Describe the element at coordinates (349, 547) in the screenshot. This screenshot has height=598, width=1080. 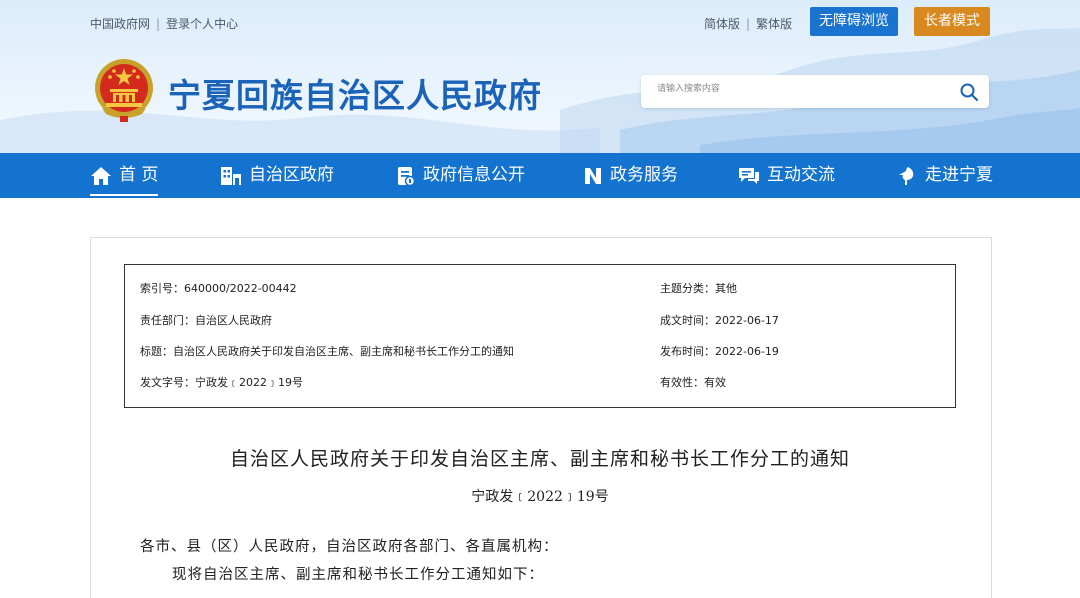
I see `document-salutation: 各市、县（区）人民政府，自治区政府各部门、各直属机构：` at that location.